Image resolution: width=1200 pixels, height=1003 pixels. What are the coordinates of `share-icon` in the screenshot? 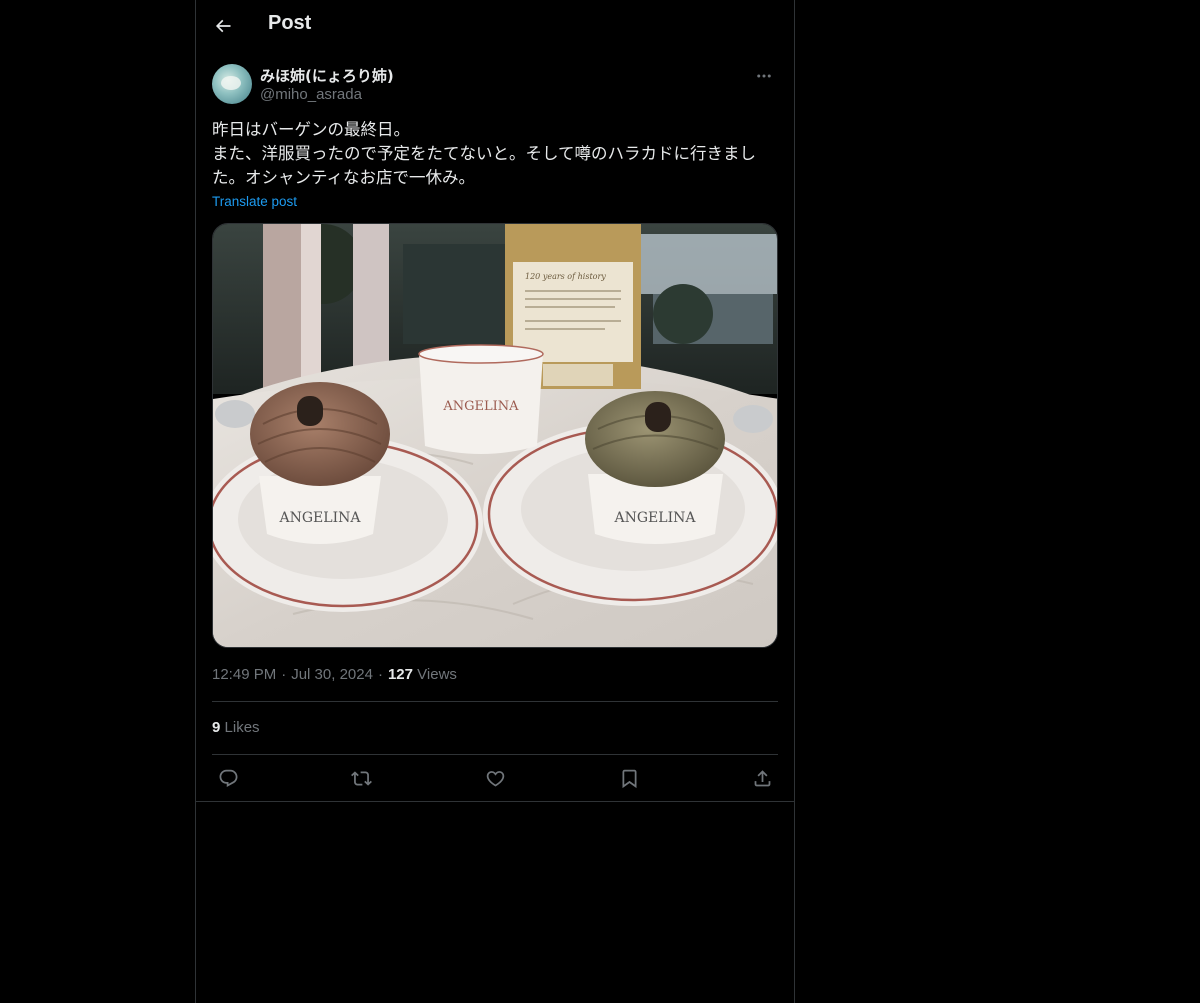 It's located at (762, 777).